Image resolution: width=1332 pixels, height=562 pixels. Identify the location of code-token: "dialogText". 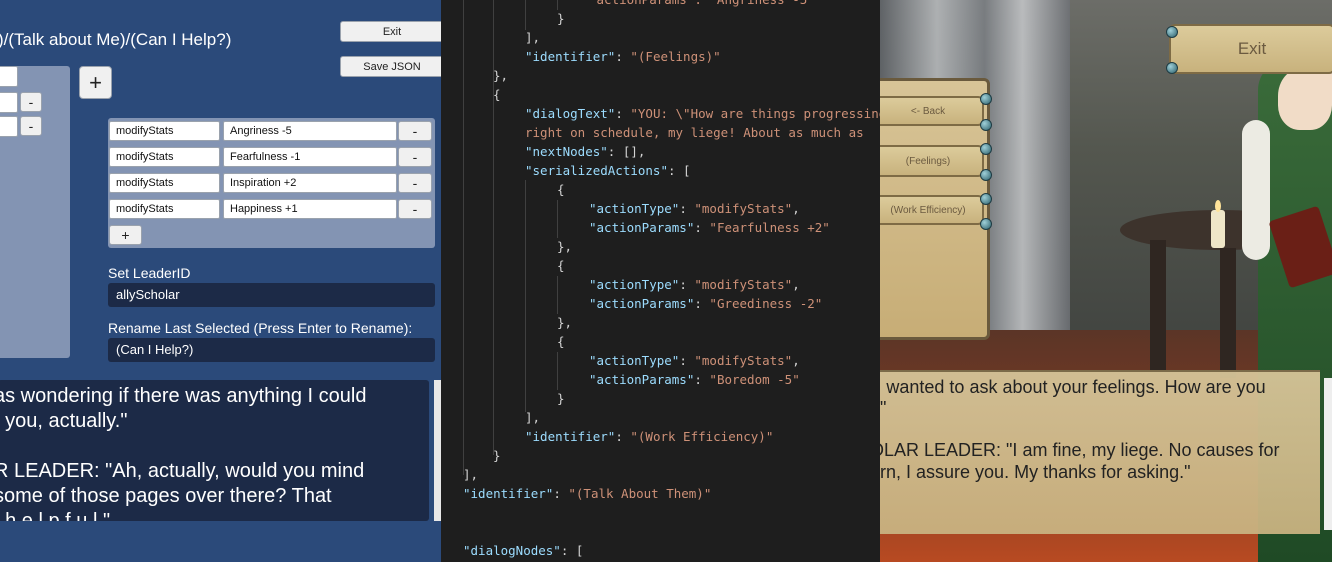
(570, 113).